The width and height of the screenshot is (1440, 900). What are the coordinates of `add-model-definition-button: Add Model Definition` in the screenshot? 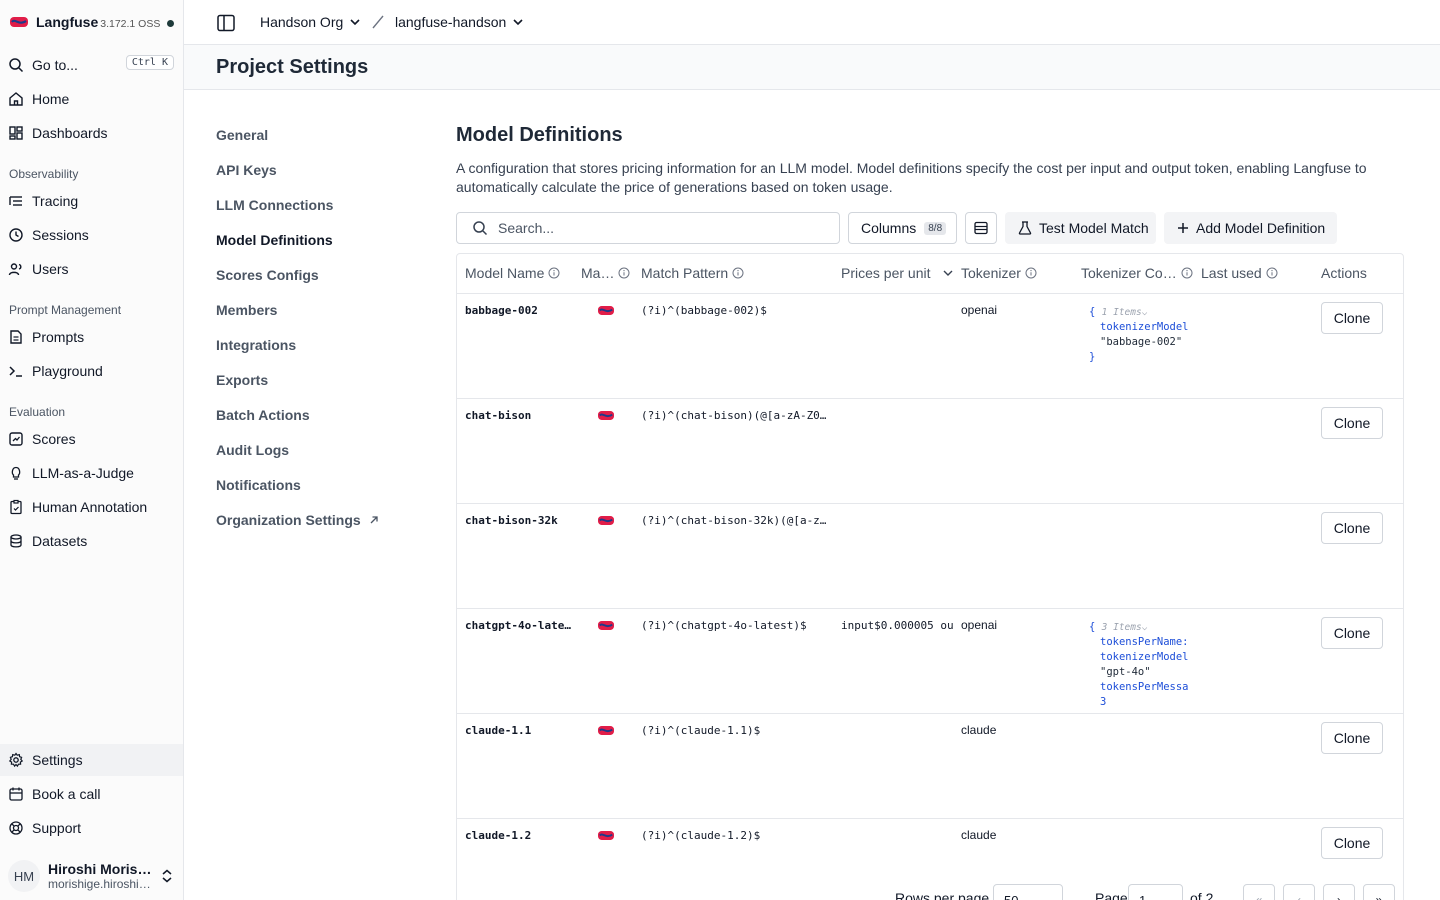 It's located at (1250, 228).